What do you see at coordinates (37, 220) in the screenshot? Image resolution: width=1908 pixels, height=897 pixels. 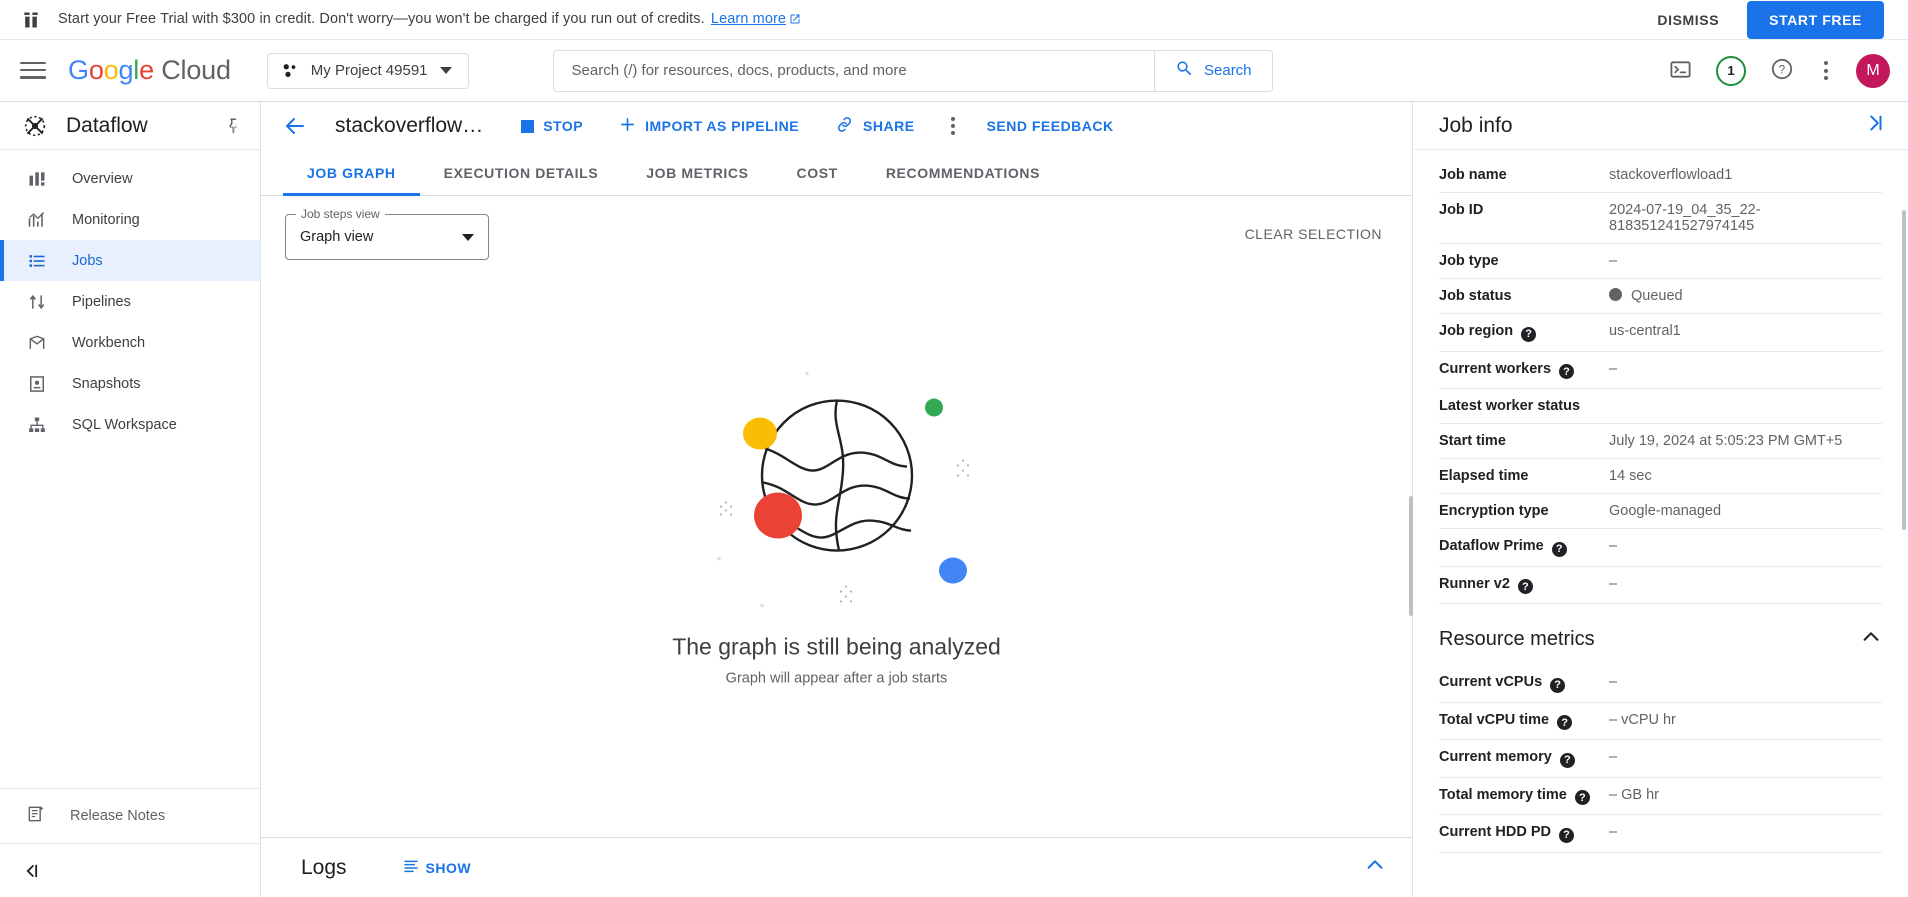 I see `monitoring-chart-icon` at bounding box center [37, 220].